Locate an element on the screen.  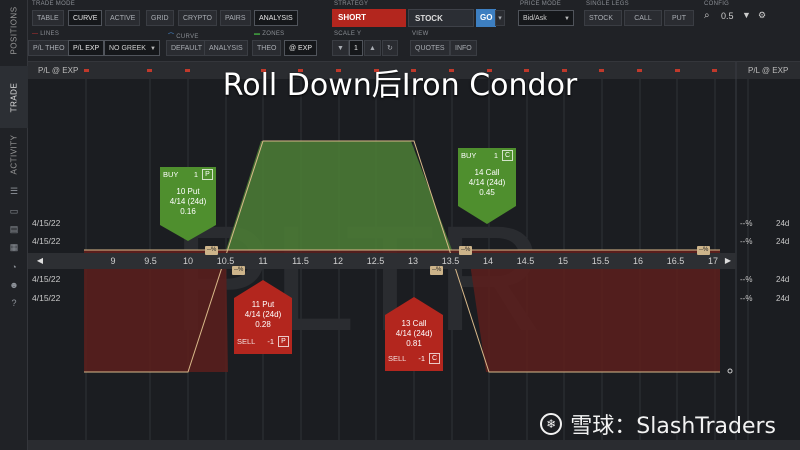
leg-desc: 10 Put is located at coordinates (188, 191).